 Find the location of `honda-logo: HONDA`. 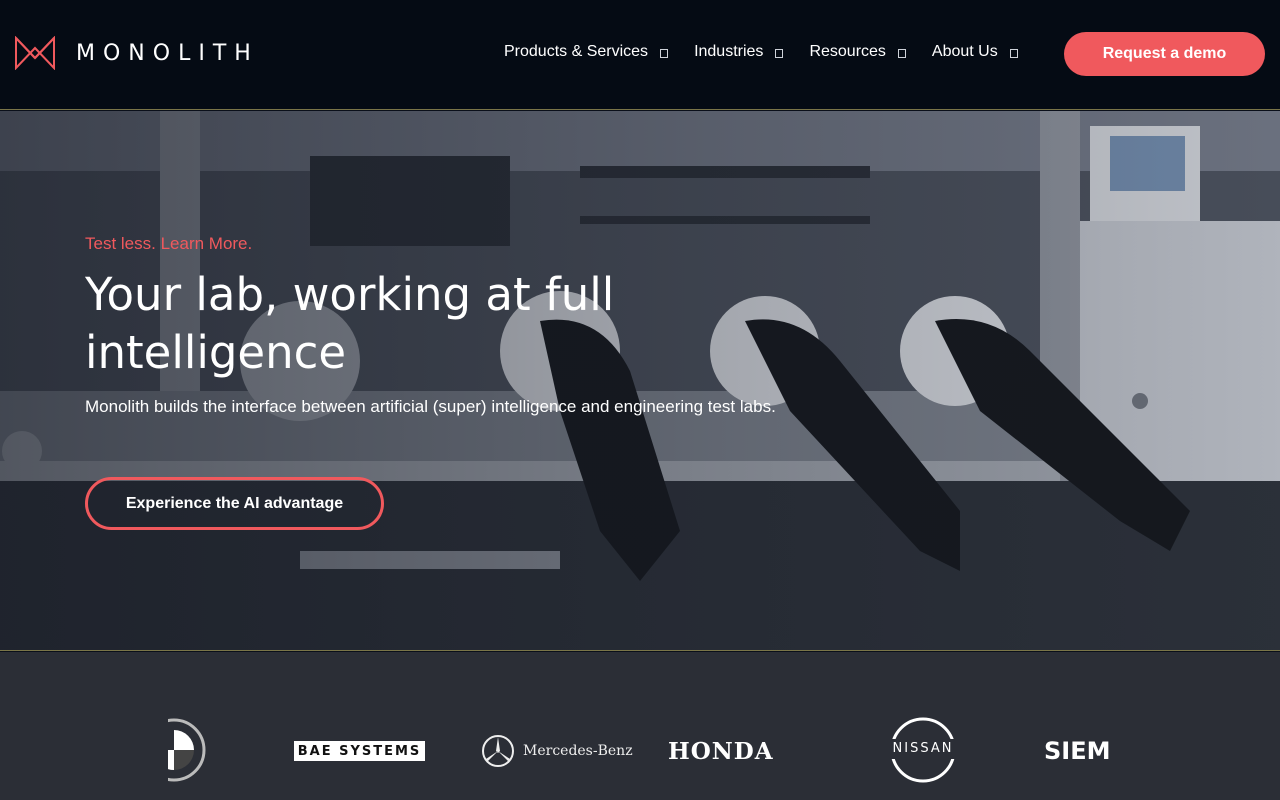

honda-logo: HONDA is located at coordinates (721, 751).